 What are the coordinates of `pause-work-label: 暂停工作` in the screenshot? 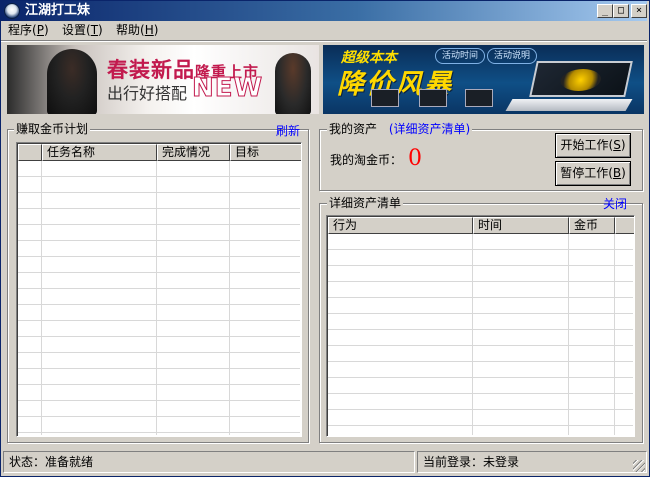 It's located at (584, 173).